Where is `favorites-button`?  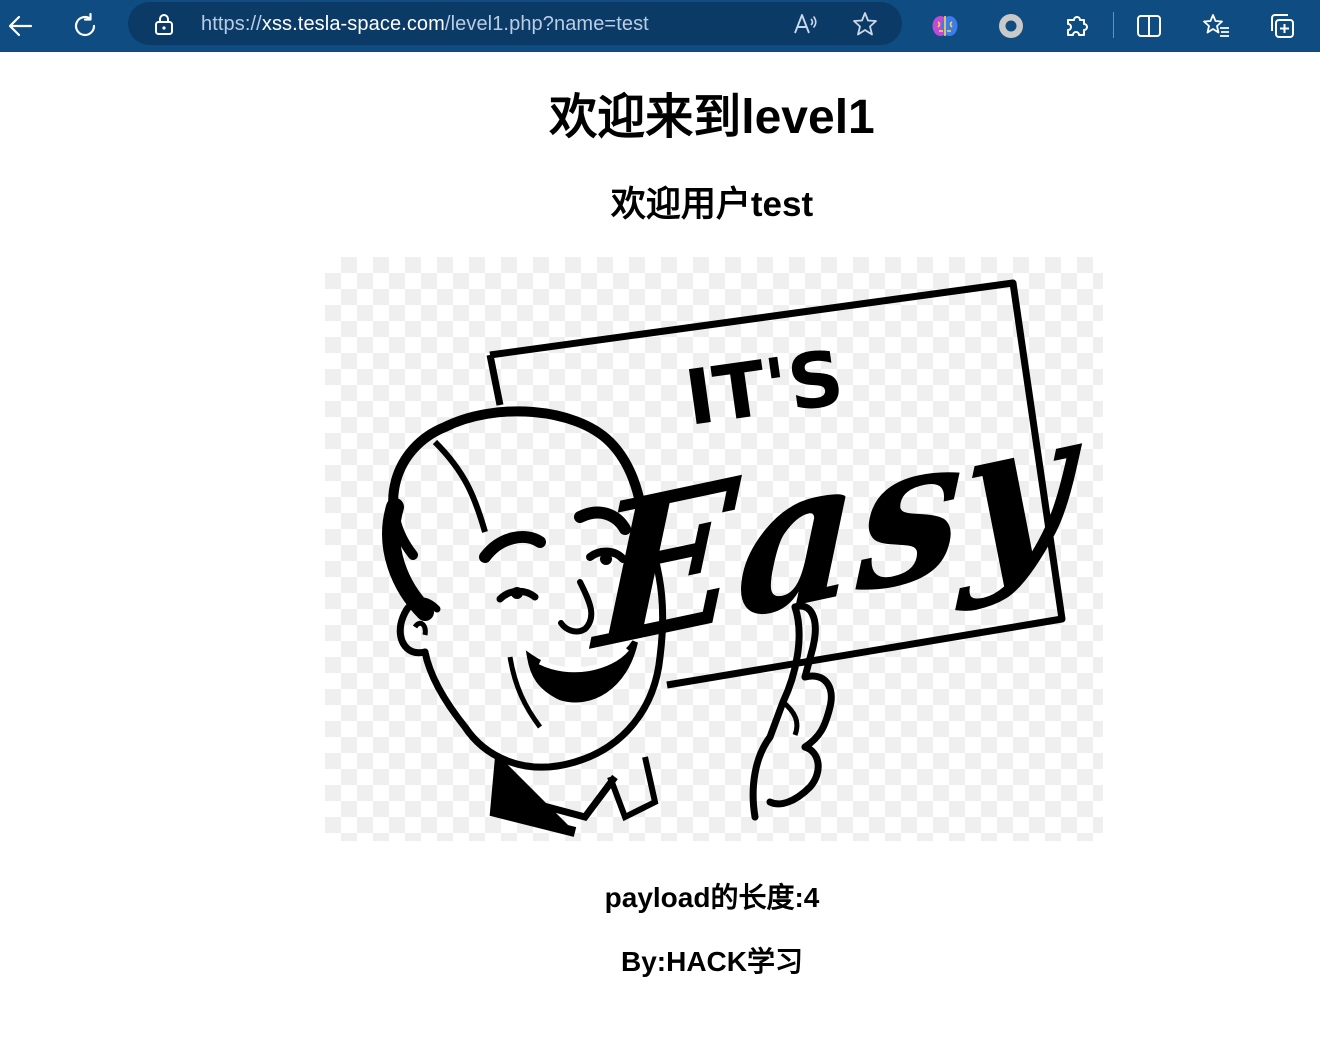 favorites-button is located at coordinates (1216, 26).